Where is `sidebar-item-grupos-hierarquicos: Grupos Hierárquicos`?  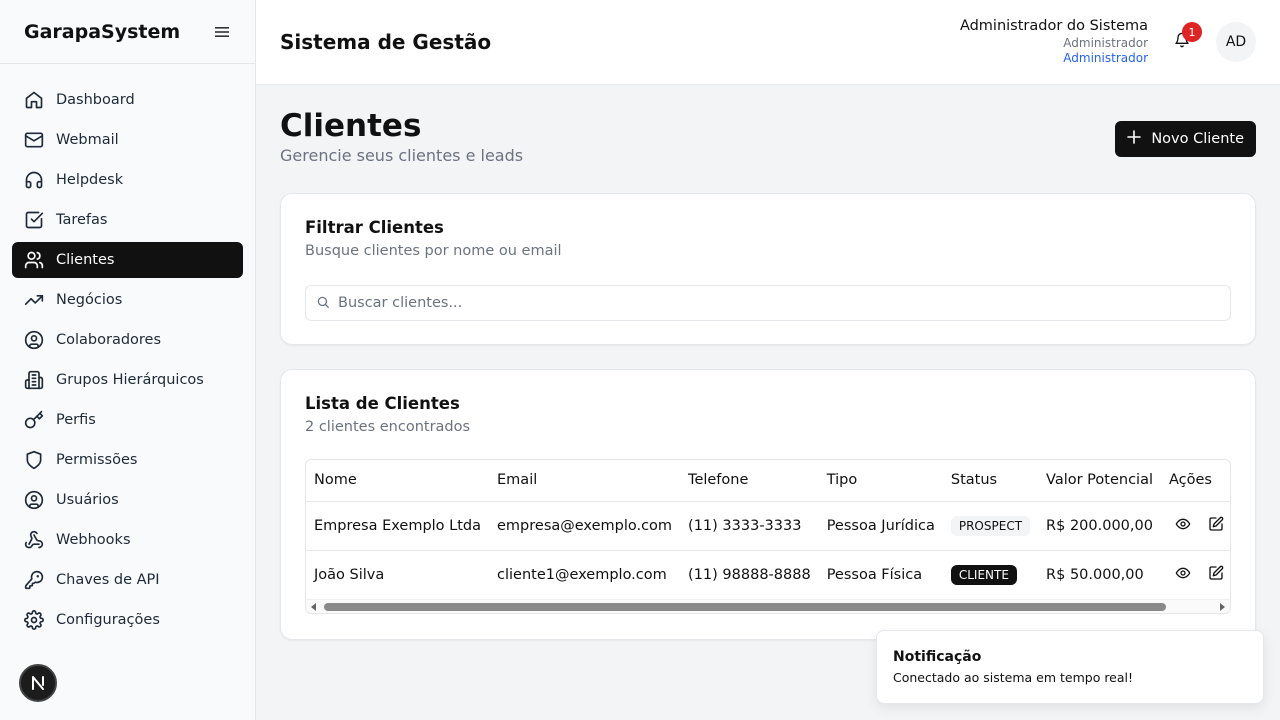 sidebar-item-grupos-hierarquicos: Grupos Hierárquicos is located at coordinates (127, 380).